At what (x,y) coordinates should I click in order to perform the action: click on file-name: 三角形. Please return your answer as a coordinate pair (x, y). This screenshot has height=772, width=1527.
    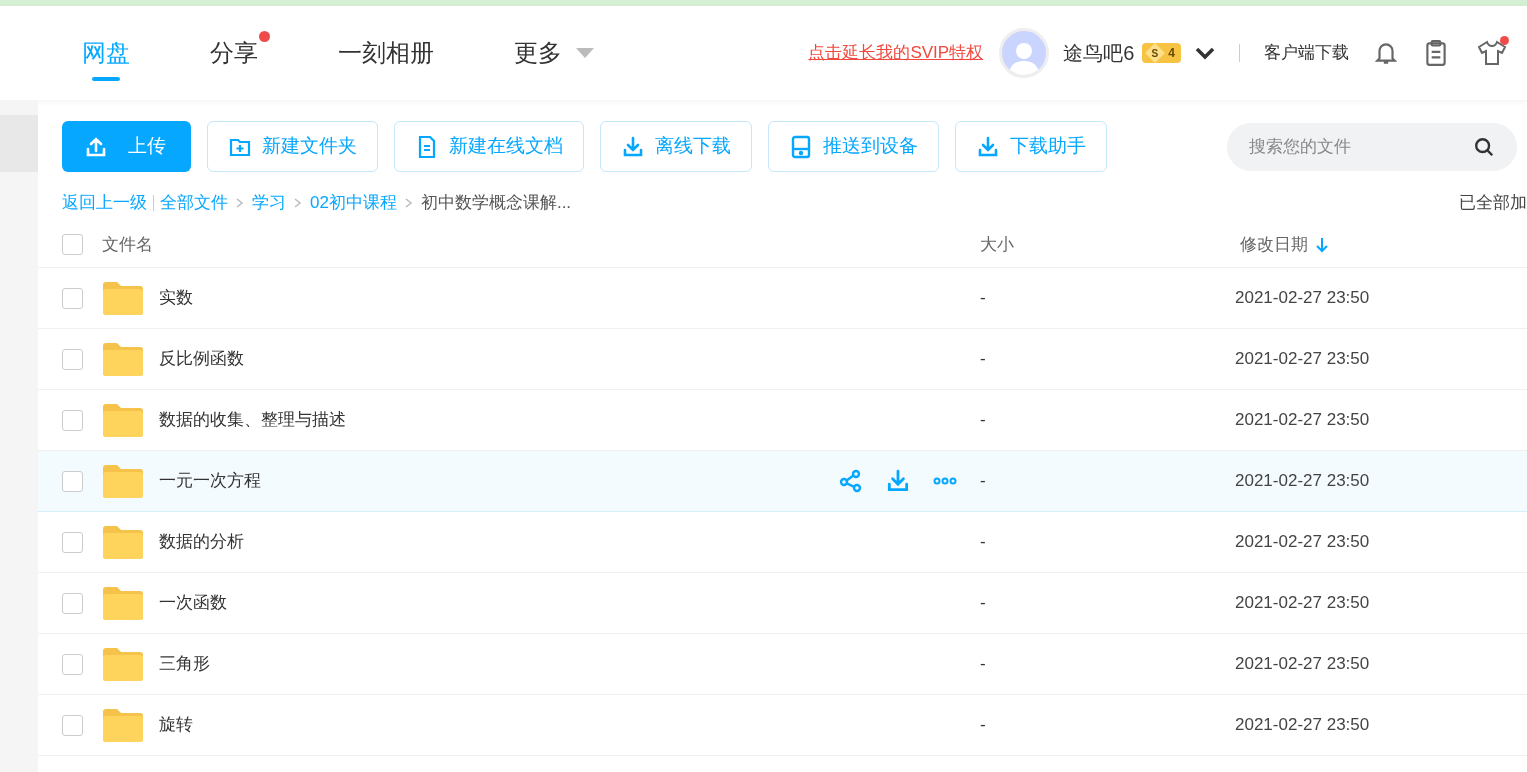
    Looking at the image, I should click on (499, 664).